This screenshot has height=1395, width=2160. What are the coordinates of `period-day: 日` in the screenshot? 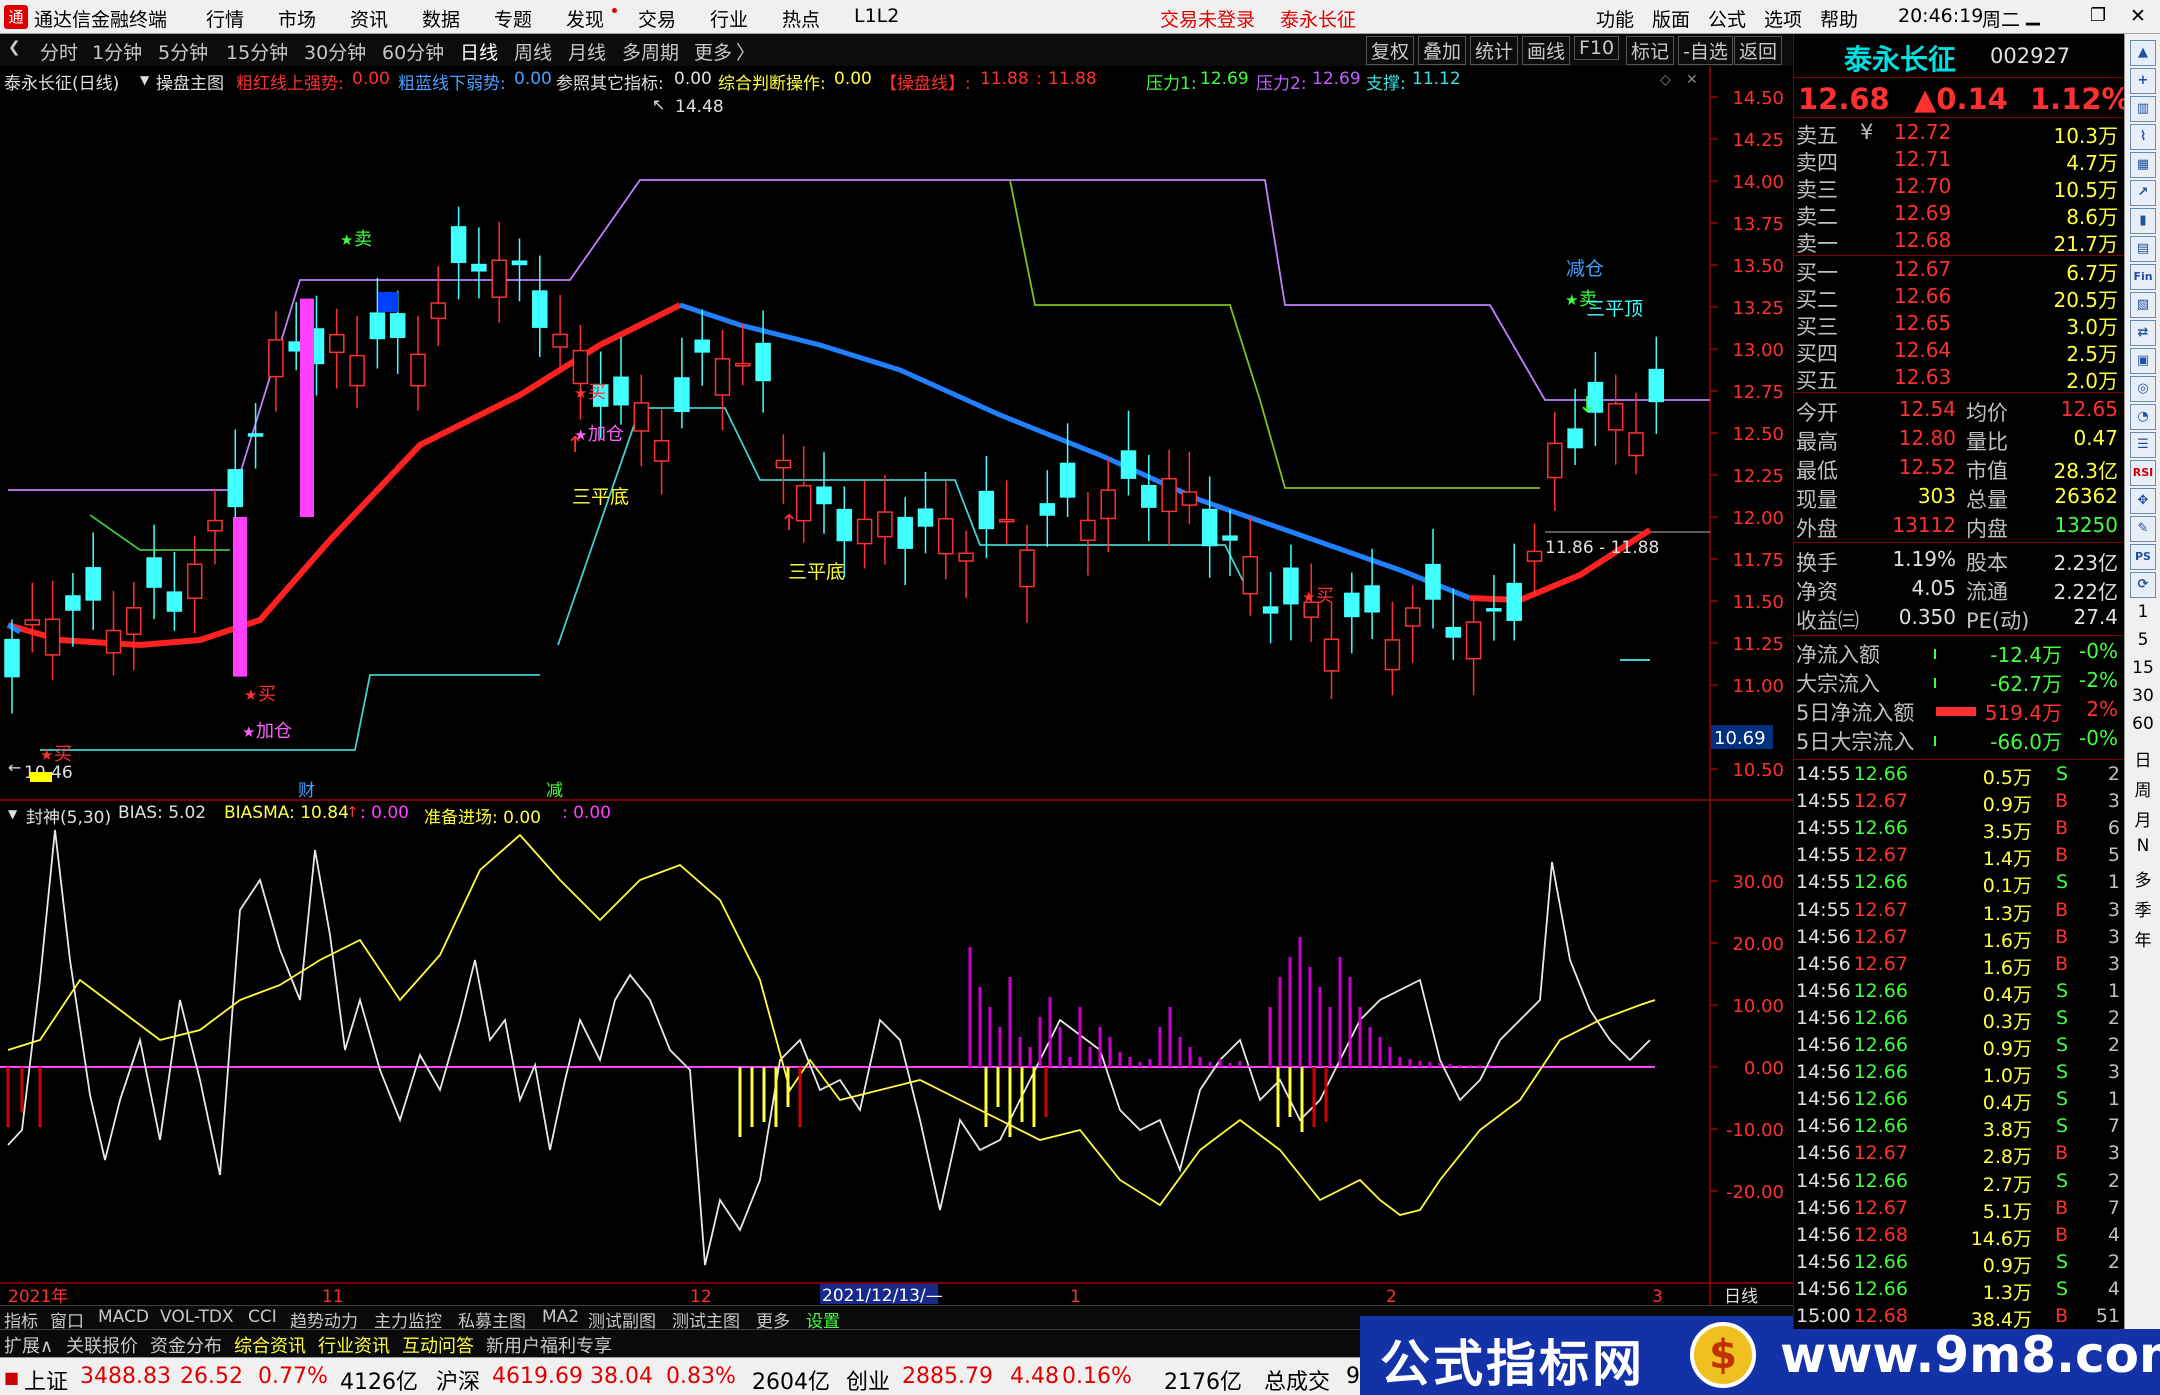 It's located at (2142, 758).